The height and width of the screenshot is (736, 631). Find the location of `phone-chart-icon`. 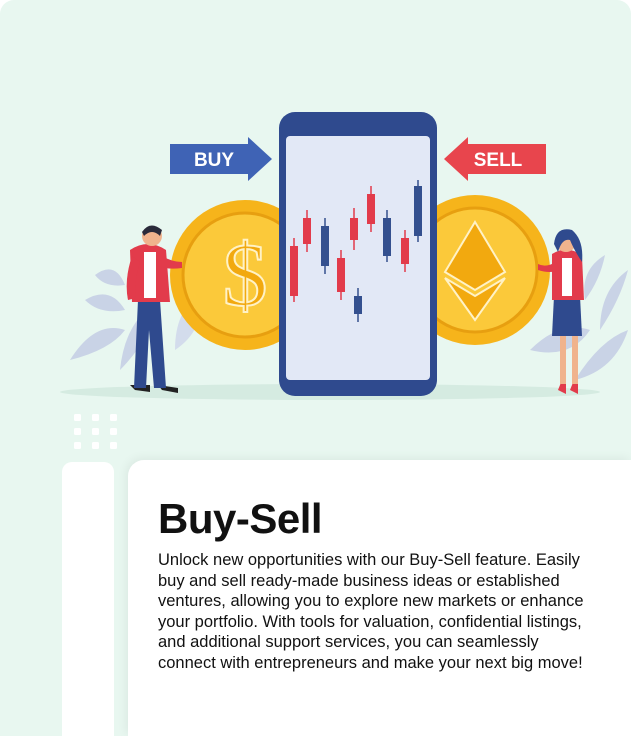

phone-chart-icon is located at coordinates (358, 254).